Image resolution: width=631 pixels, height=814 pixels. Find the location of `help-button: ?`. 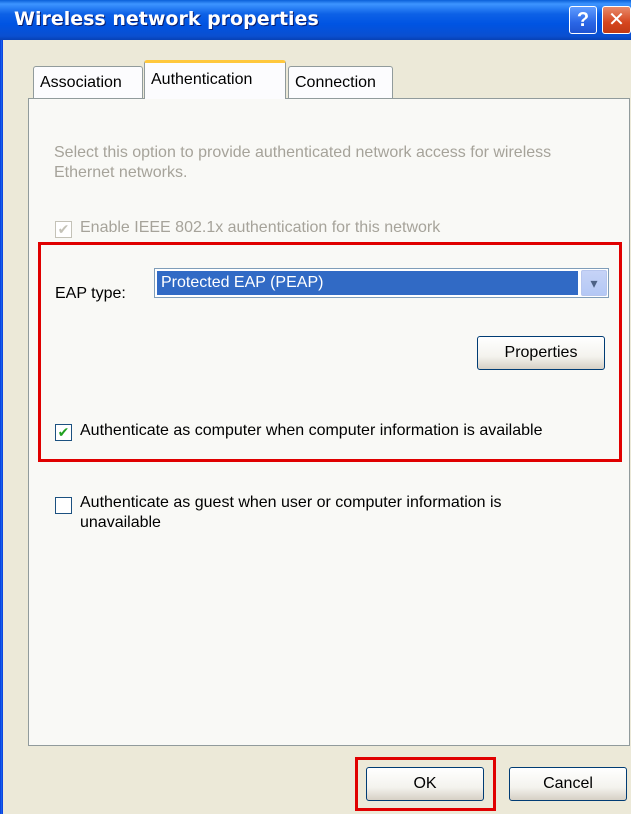

help-button: ? is located at coordinates (583, 20).